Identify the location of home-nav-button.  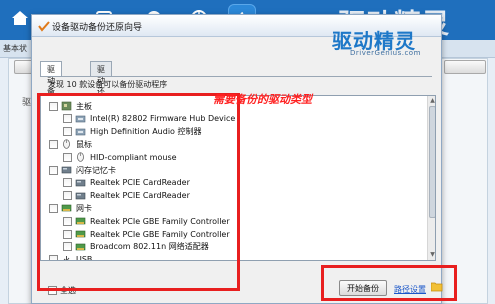
(20, 18).